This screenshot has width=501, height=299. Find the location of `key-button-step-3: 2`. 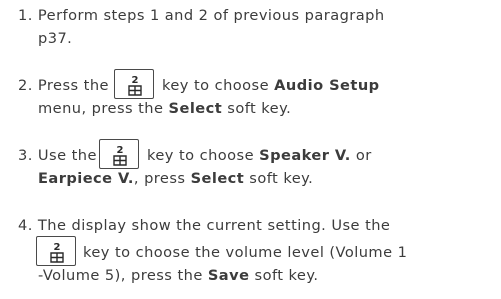

key-button-step-3: 2 is located at coordinates (119, 154).